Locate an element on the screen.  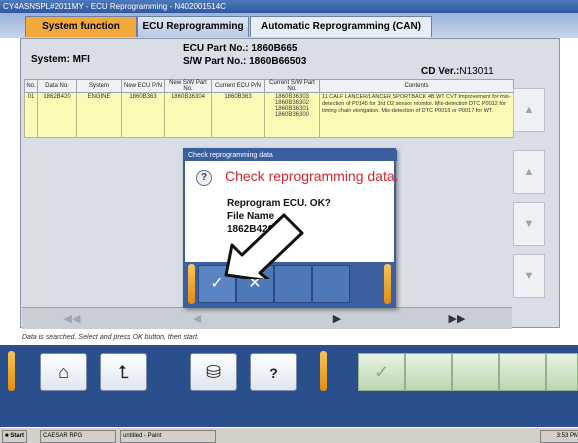
current-sw-4: 1860B36300 is located at coordinates (292, 115).